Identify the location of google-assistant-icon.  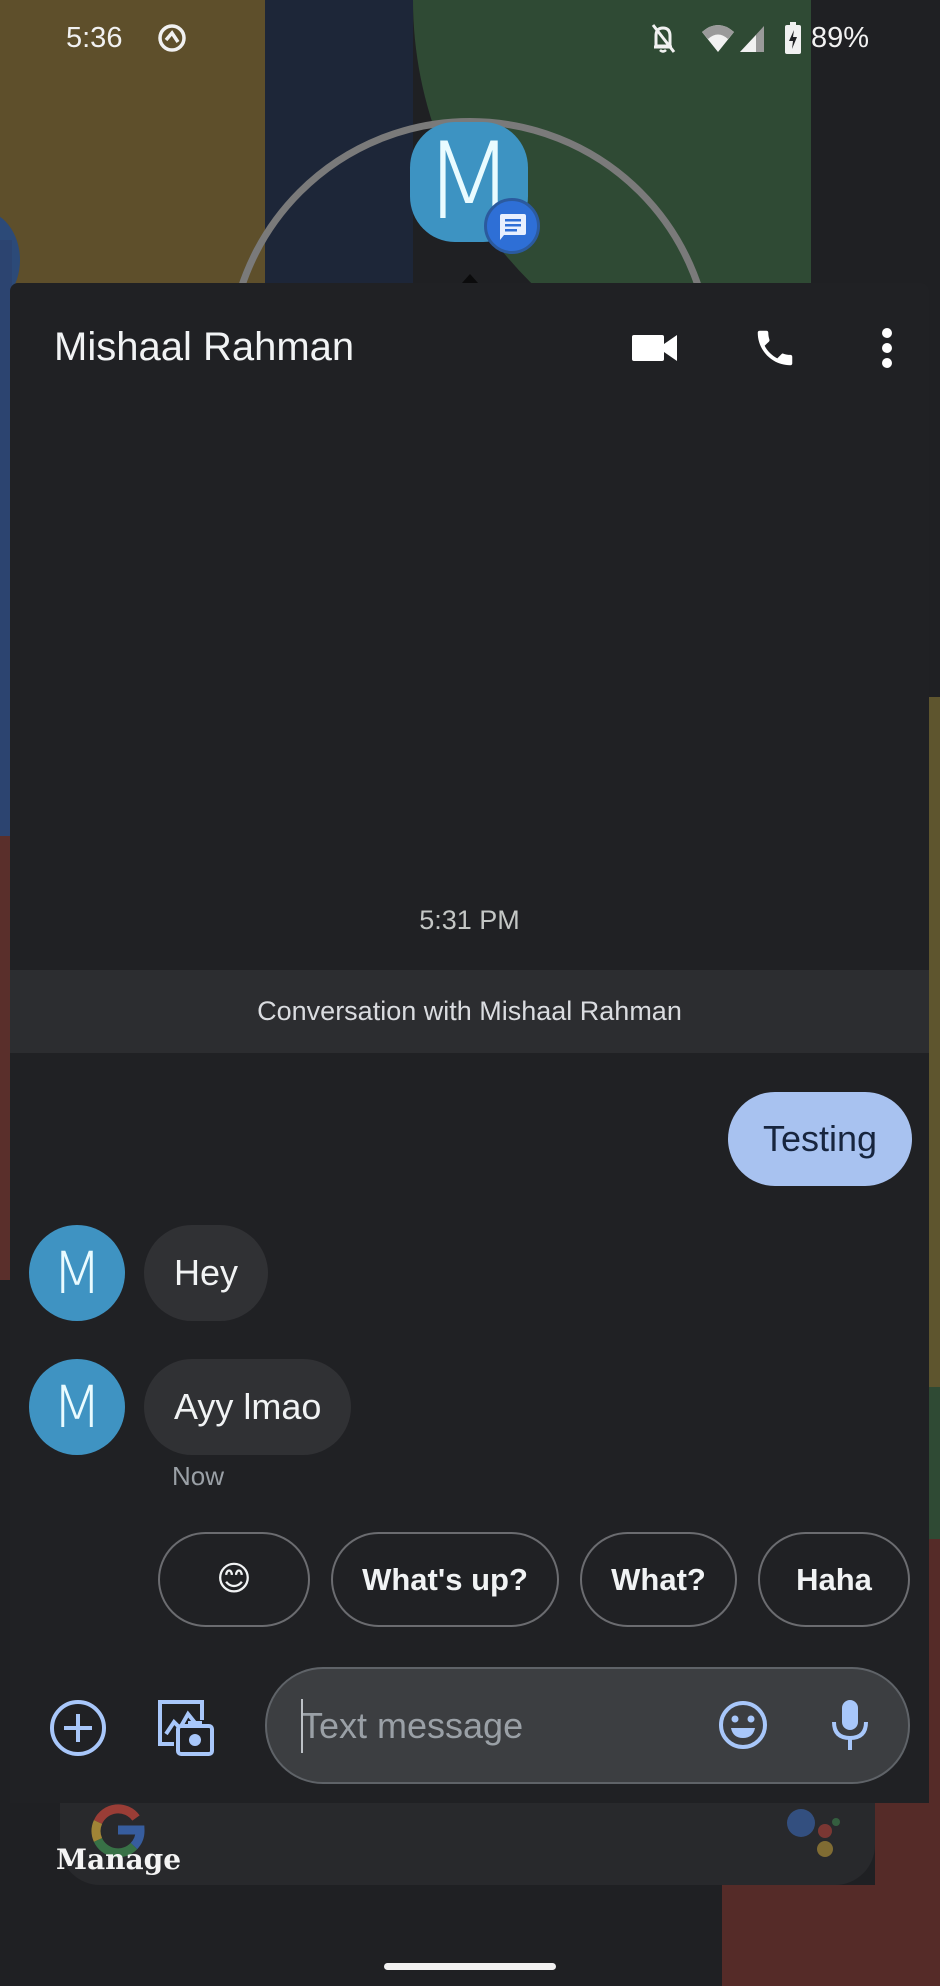
(815, 1835).